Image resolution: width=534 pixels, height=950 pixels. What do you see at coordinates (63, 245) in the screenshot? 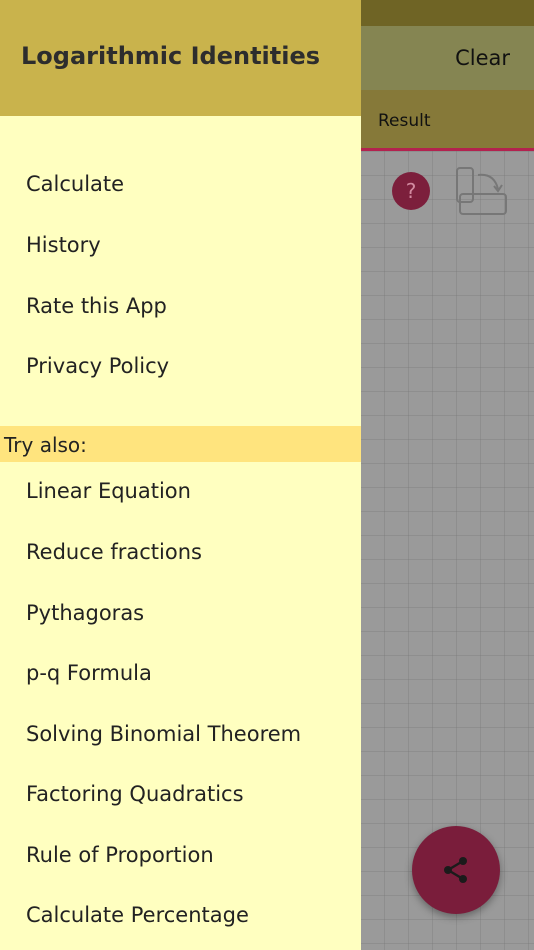
I see `menu-item-history: History` at bounding box center [63, 245].